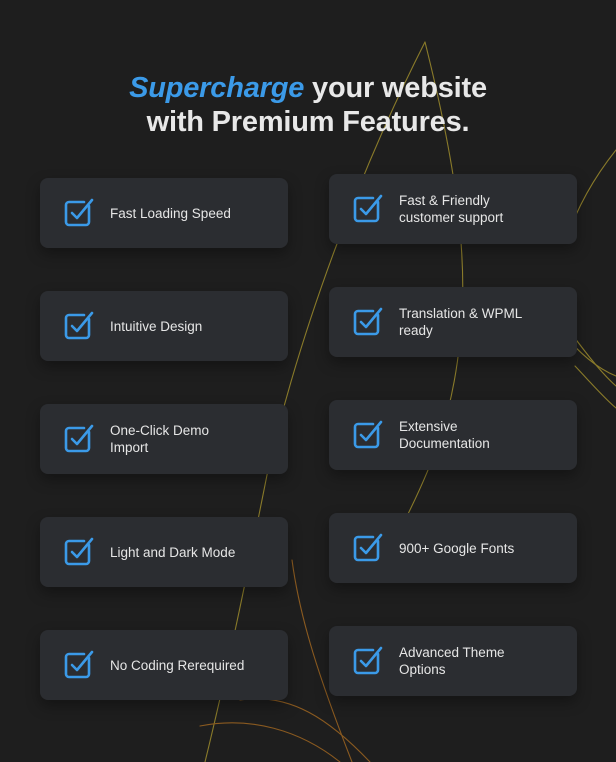  Describe the element at coordinates (457, 548) in the screenshot. I see `feature-label: 900+ Google Fonts` at that location.